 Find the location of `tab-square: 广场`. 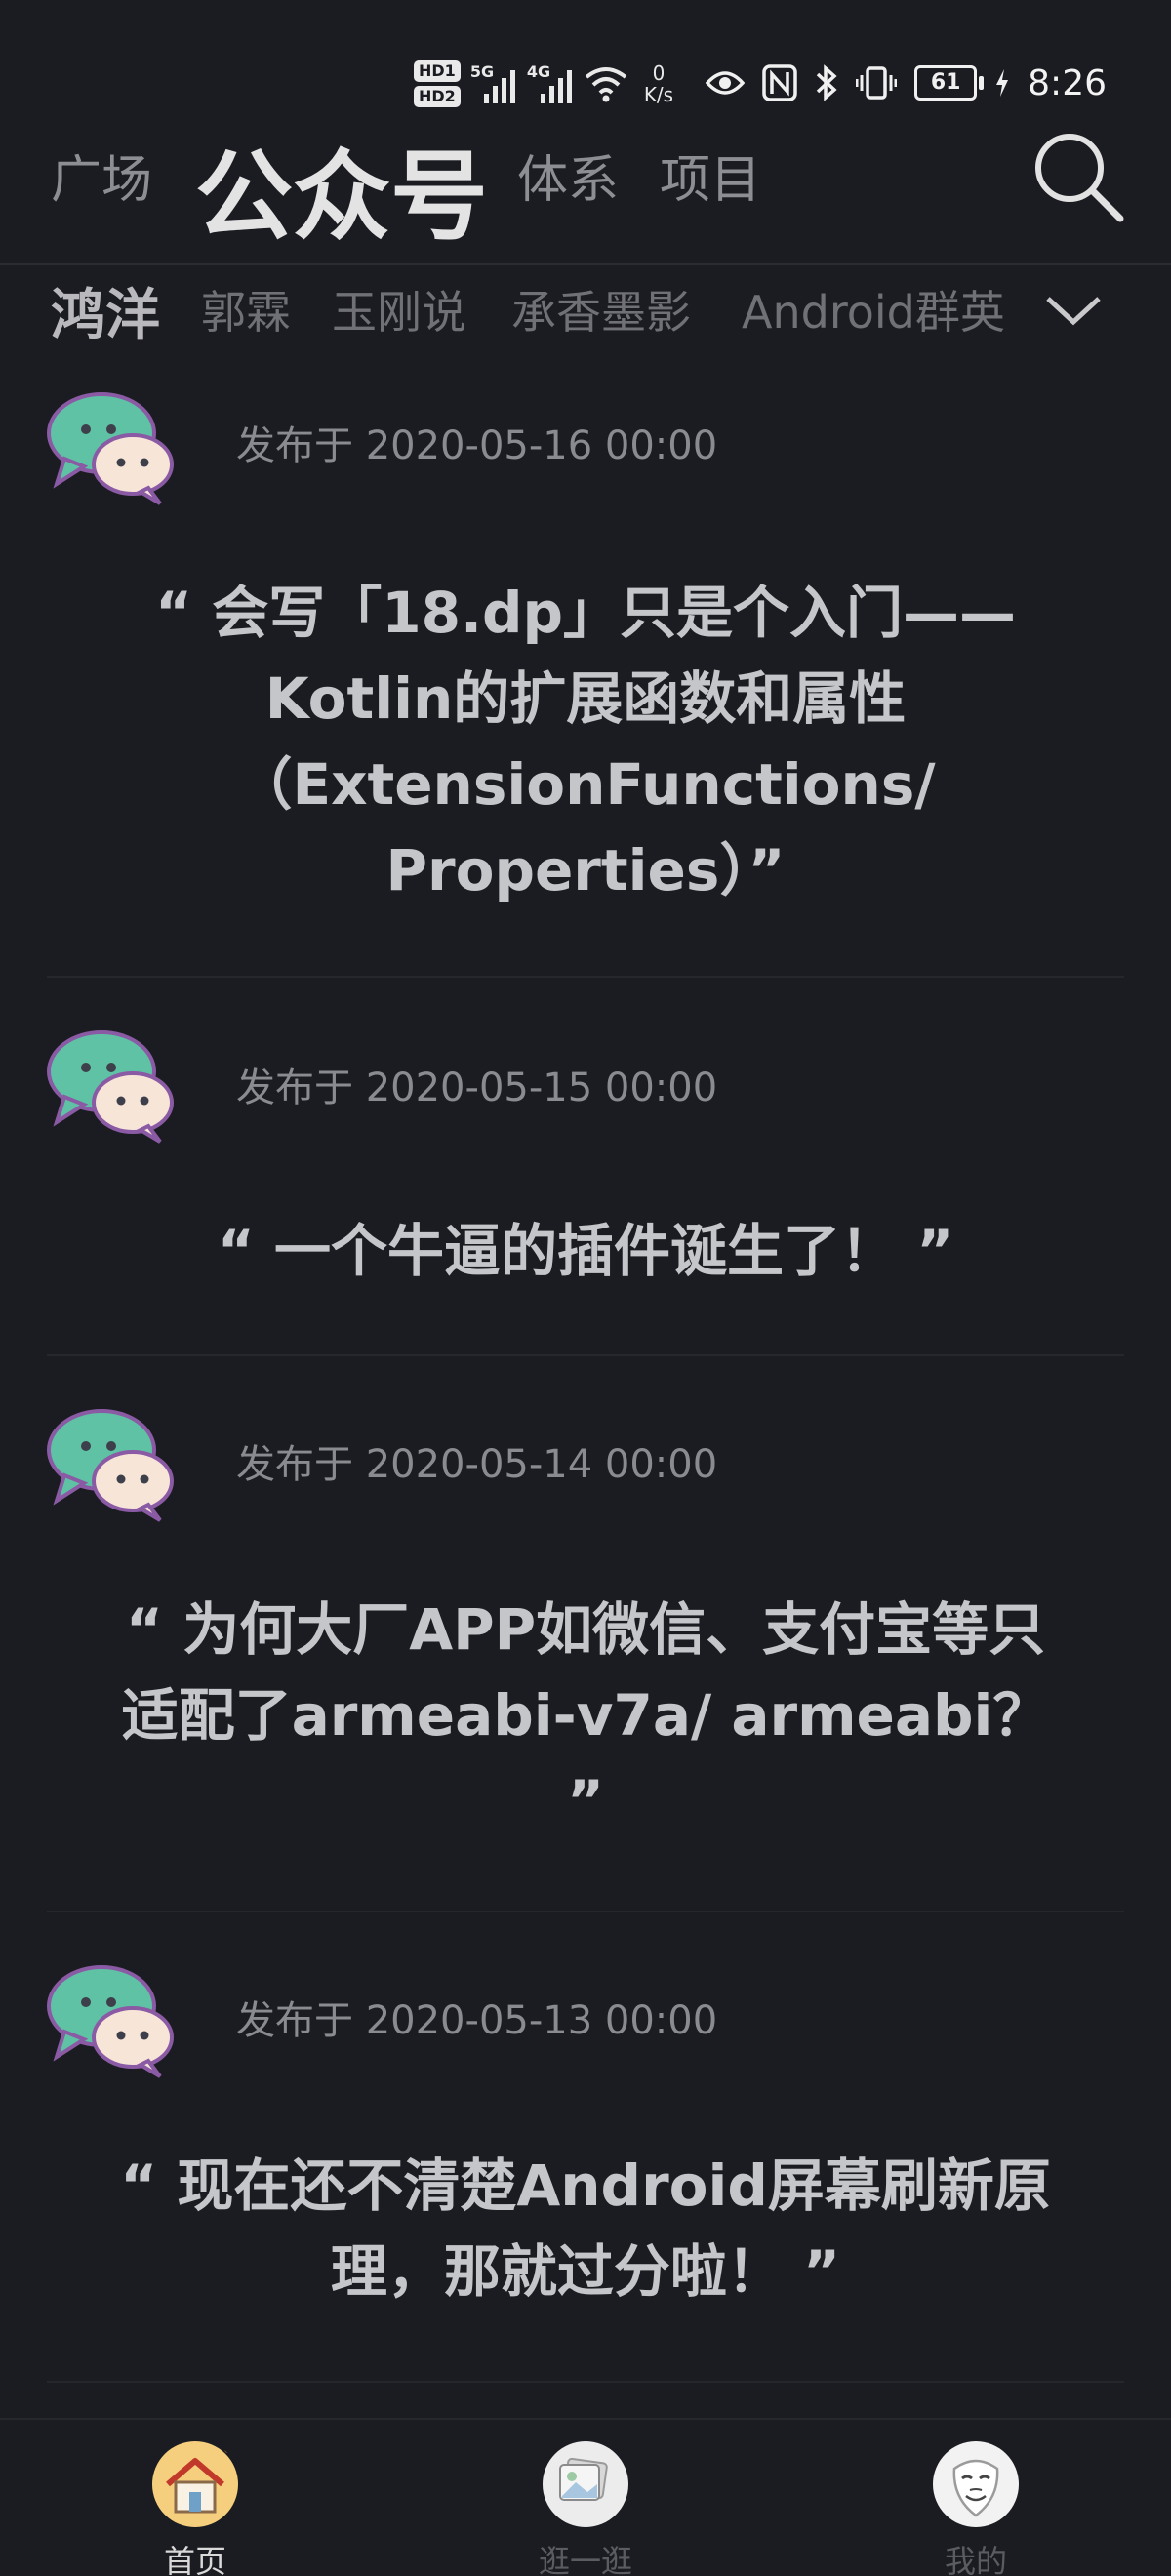

tab-square: 广场 is located at coordinates (101, 175).